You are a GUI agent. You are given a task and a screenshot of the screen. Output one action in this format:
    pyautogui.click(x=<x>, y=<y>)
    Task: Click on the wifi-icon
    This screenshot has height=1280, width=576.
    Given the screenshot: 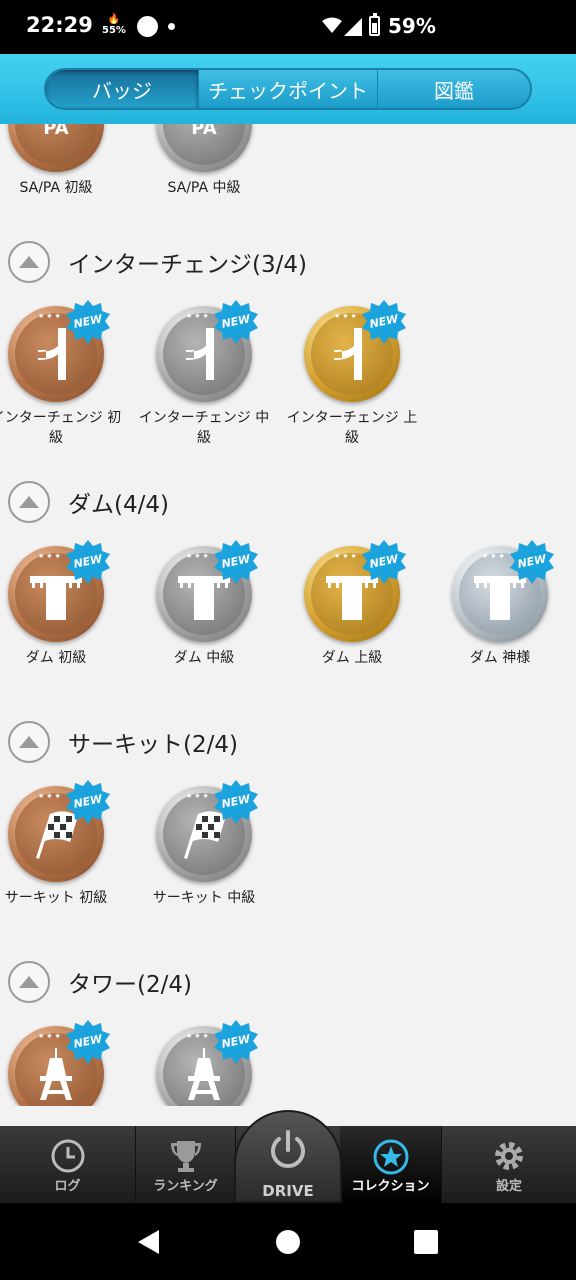 What is the action you would take?
    pyautogui.click(x=332, y=25)
    